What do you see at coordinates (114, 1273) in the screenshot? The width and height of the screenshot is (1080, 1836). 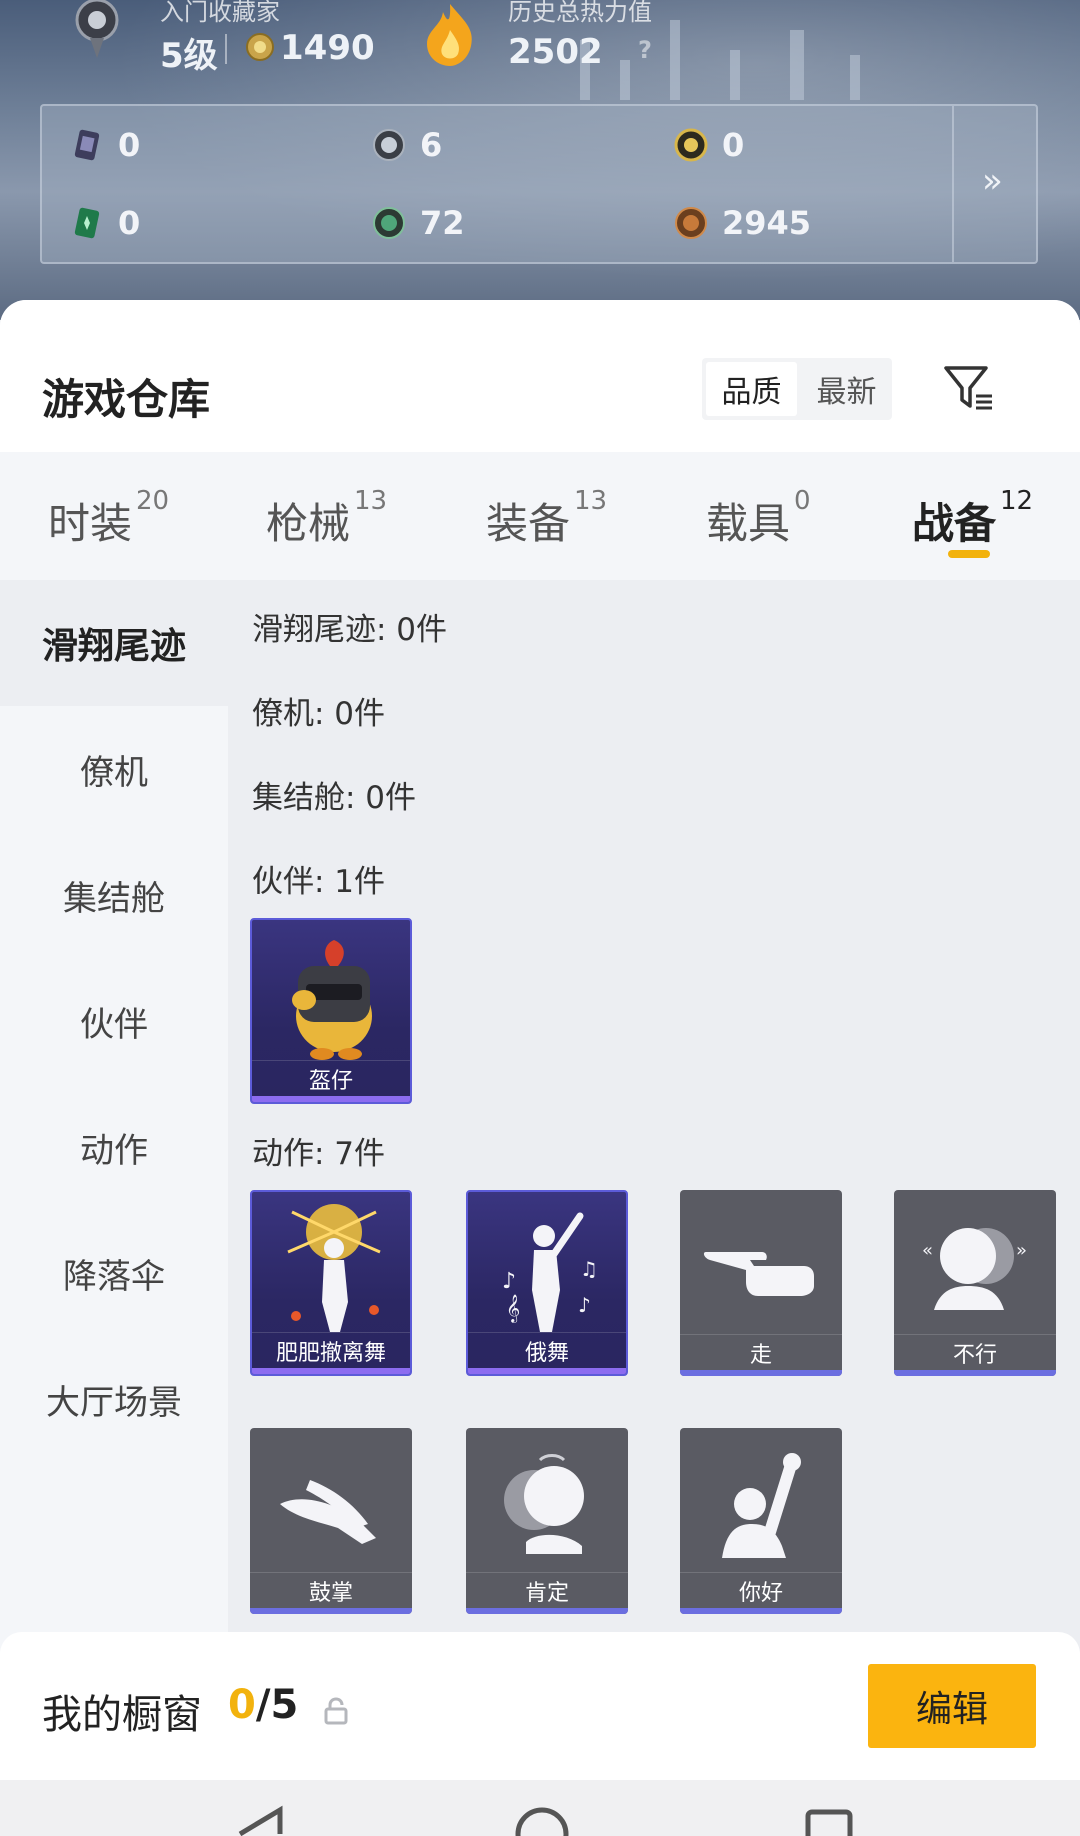 I see `sidebar-item-parachute: 降落伞` at bounding box center [114, 1273].